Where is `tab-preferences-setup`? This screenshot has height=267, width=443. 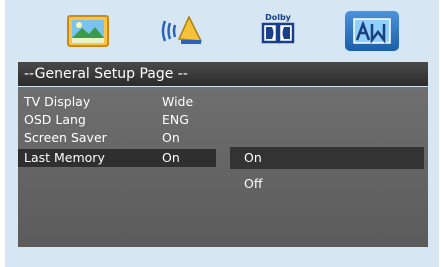
tab-preferences-setup is located at coordinates (372, 31).